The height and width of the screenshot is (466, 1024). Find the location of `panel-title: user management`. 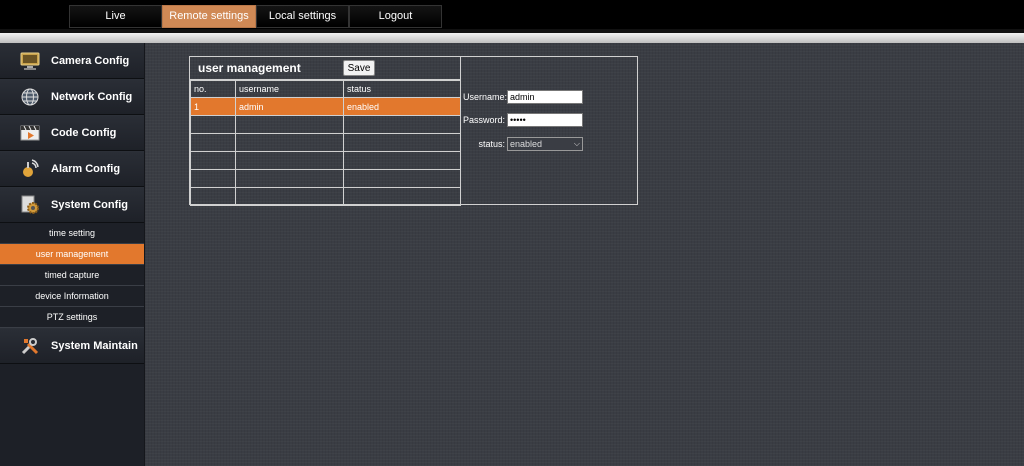

panel-title: user management is located at coordinates (249, 68).